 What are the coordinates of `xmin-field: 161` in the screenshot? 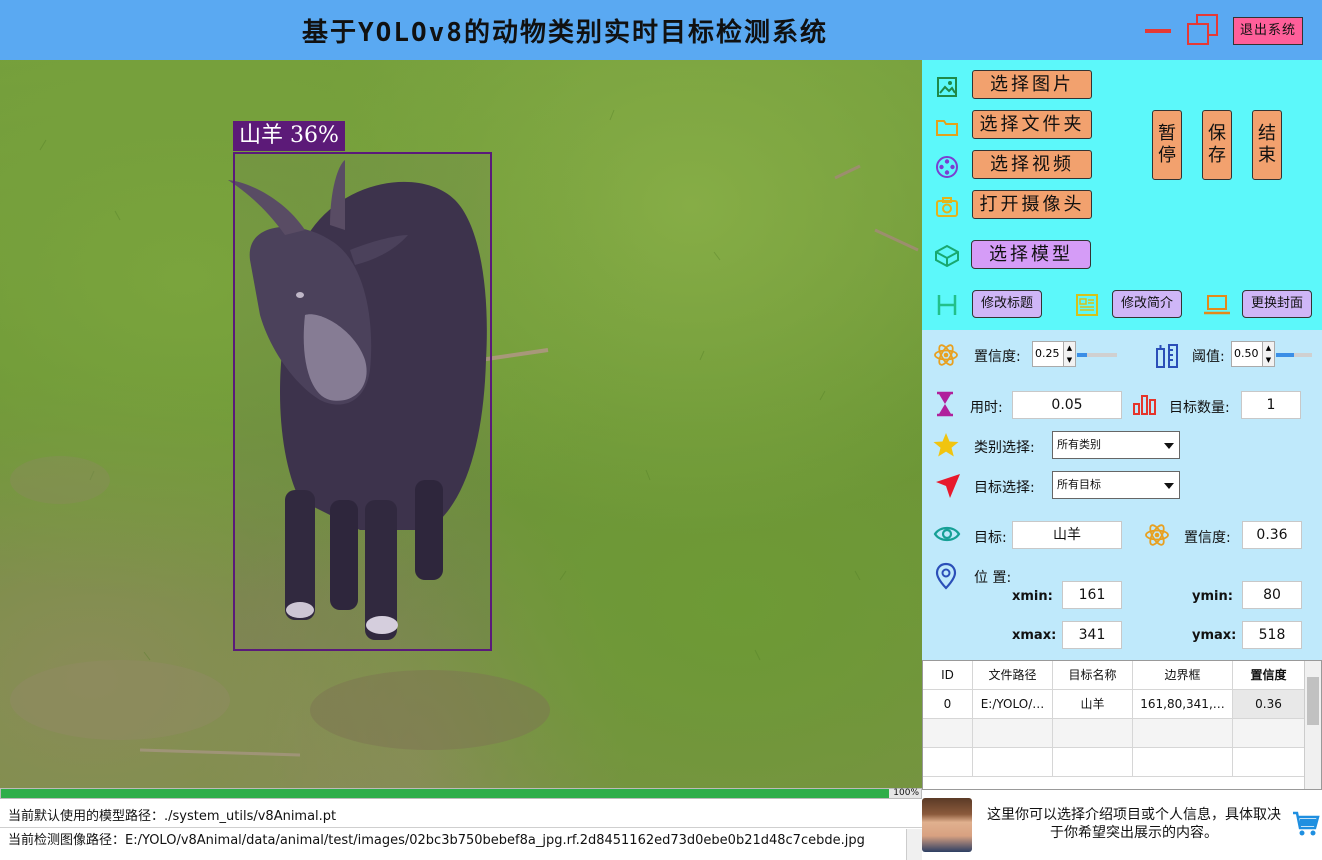 It's located at (1092, 595).